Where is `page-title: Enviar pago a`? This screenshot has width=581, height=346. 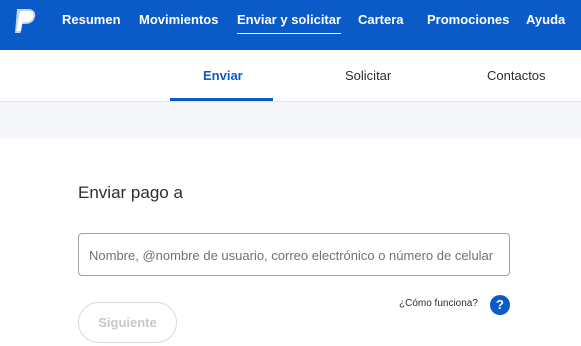
page-title: Enviar pago a is located at coordinates (130, 192).